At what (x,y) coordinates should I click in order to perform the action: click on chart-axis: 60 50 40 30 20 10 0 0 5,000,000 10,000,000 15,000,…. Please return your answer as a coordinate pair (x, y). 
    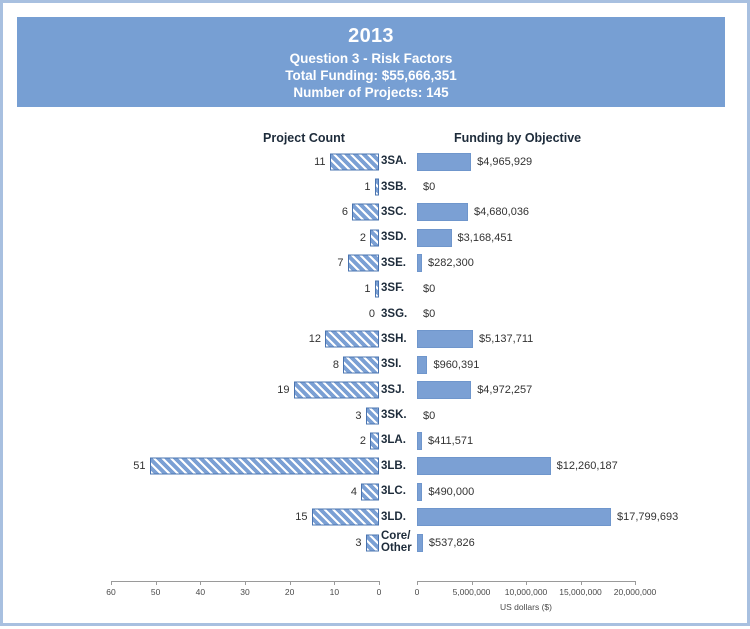
    Looking at the image, I should click on (378, 605).